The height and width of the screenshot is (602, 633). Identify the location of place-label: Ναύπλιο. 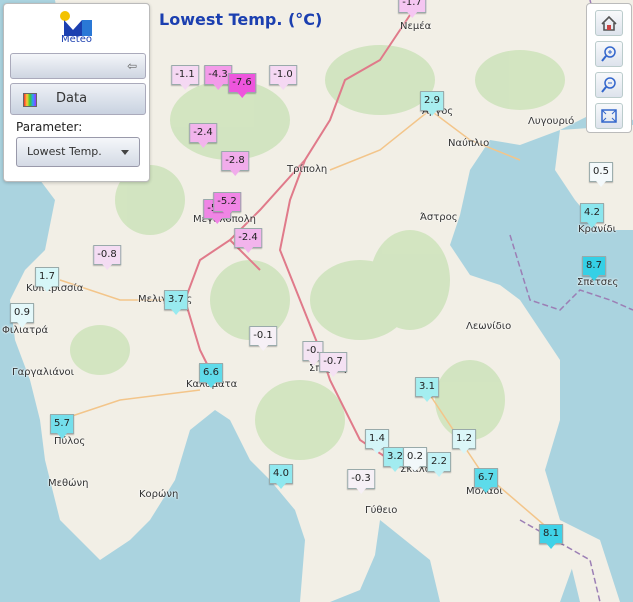
(469, 143).